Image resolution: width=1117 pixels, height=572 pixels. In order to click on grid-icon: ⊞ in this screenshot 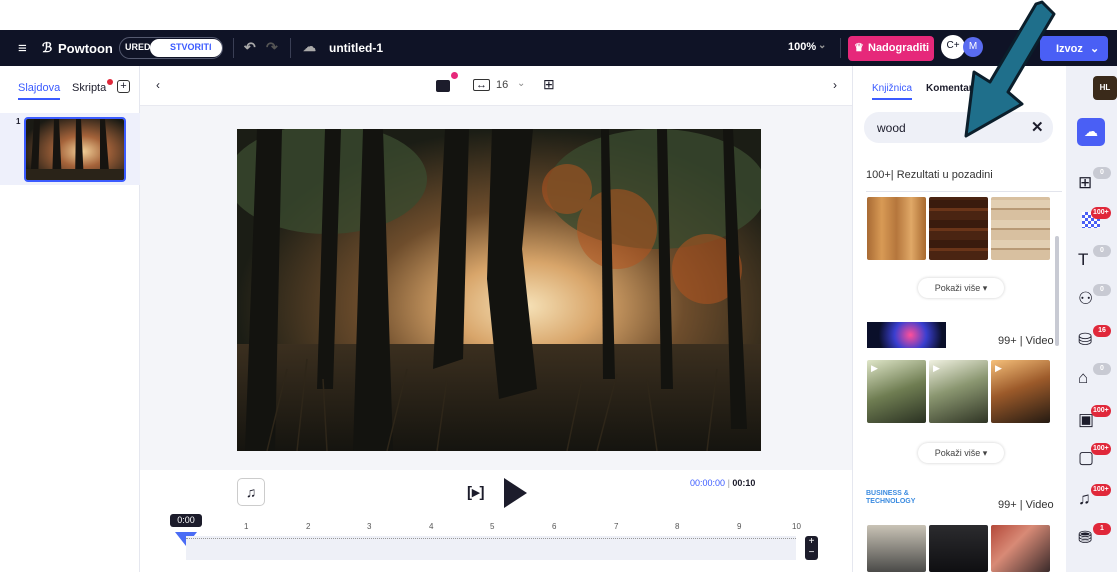, I will do `click(549, 84)`.